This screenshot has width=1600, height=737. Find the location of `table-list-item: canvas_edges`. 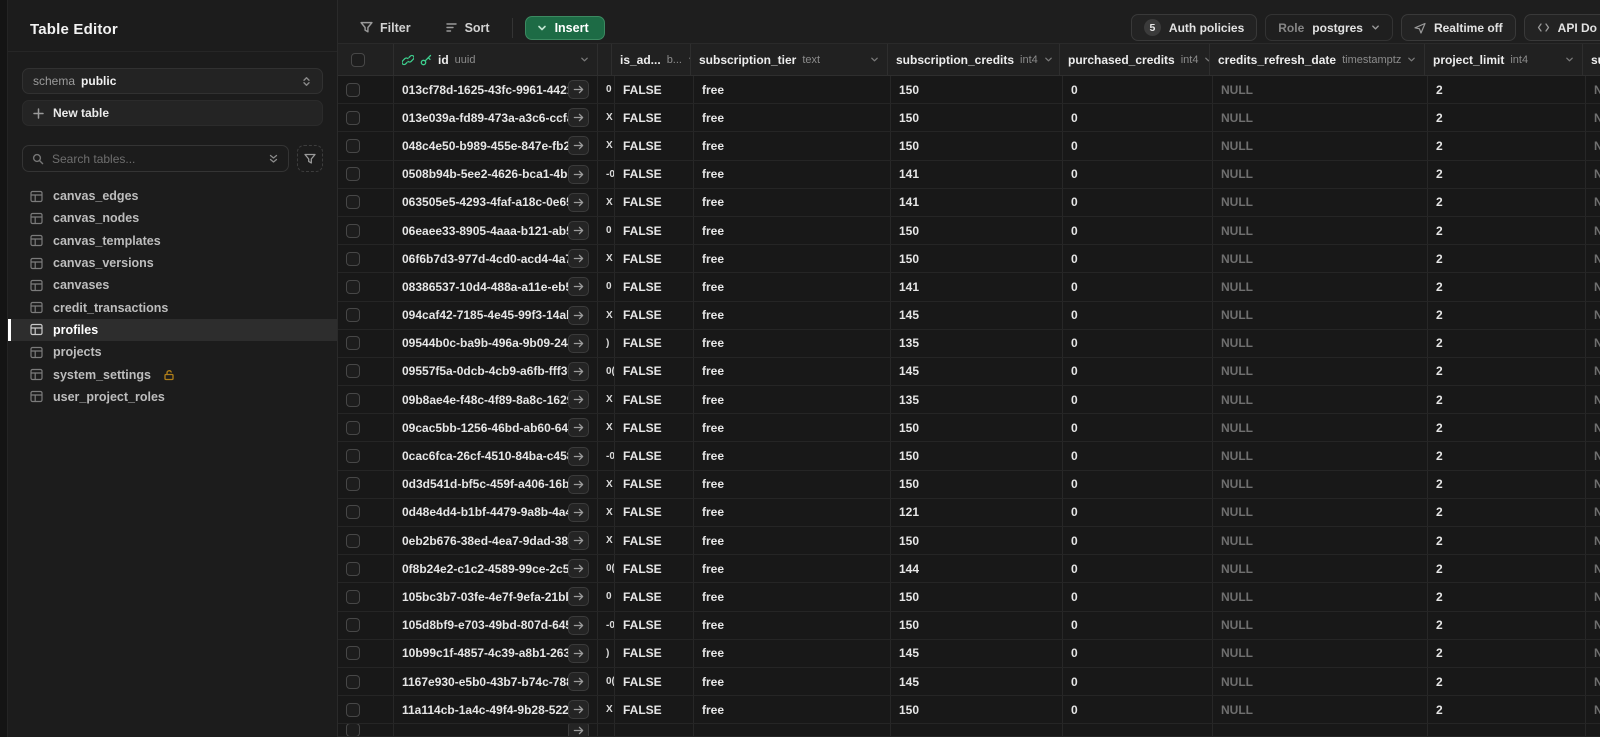

table-list-item: canvas_edges is located at coordinates (172, 196).